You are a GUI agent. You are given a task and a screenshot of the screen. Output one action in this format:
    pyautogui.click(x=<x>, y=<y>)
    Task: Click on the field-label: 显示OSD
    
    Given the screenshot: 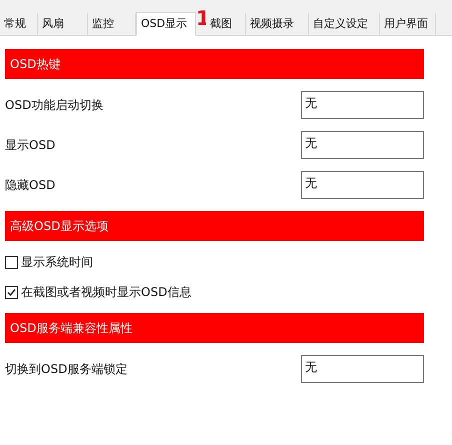 What is the action you would take?
    pyautogui.click(x=30, y=145)
    